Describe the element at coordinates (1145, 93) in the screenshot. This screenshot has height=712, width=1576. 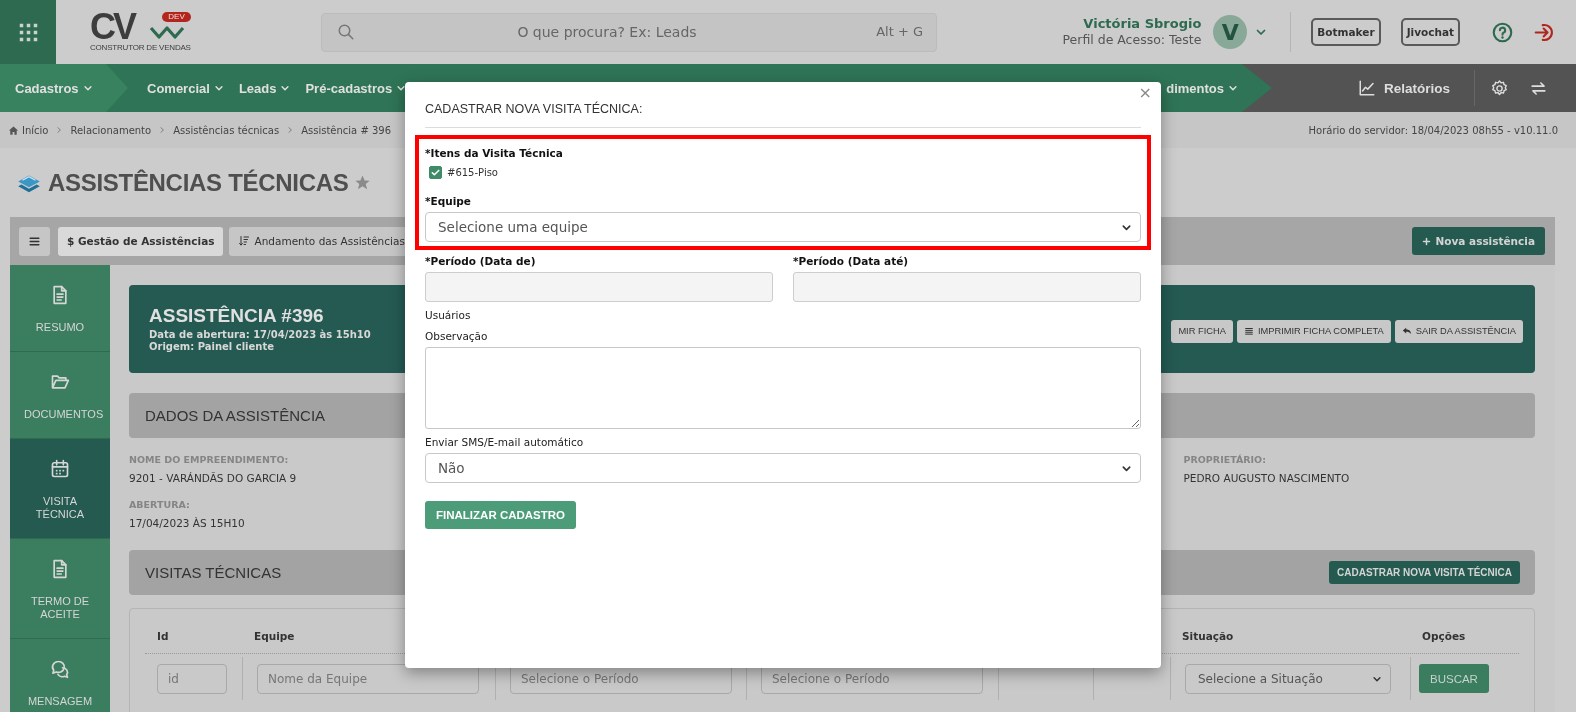
I see `close-button: ×` at that location.